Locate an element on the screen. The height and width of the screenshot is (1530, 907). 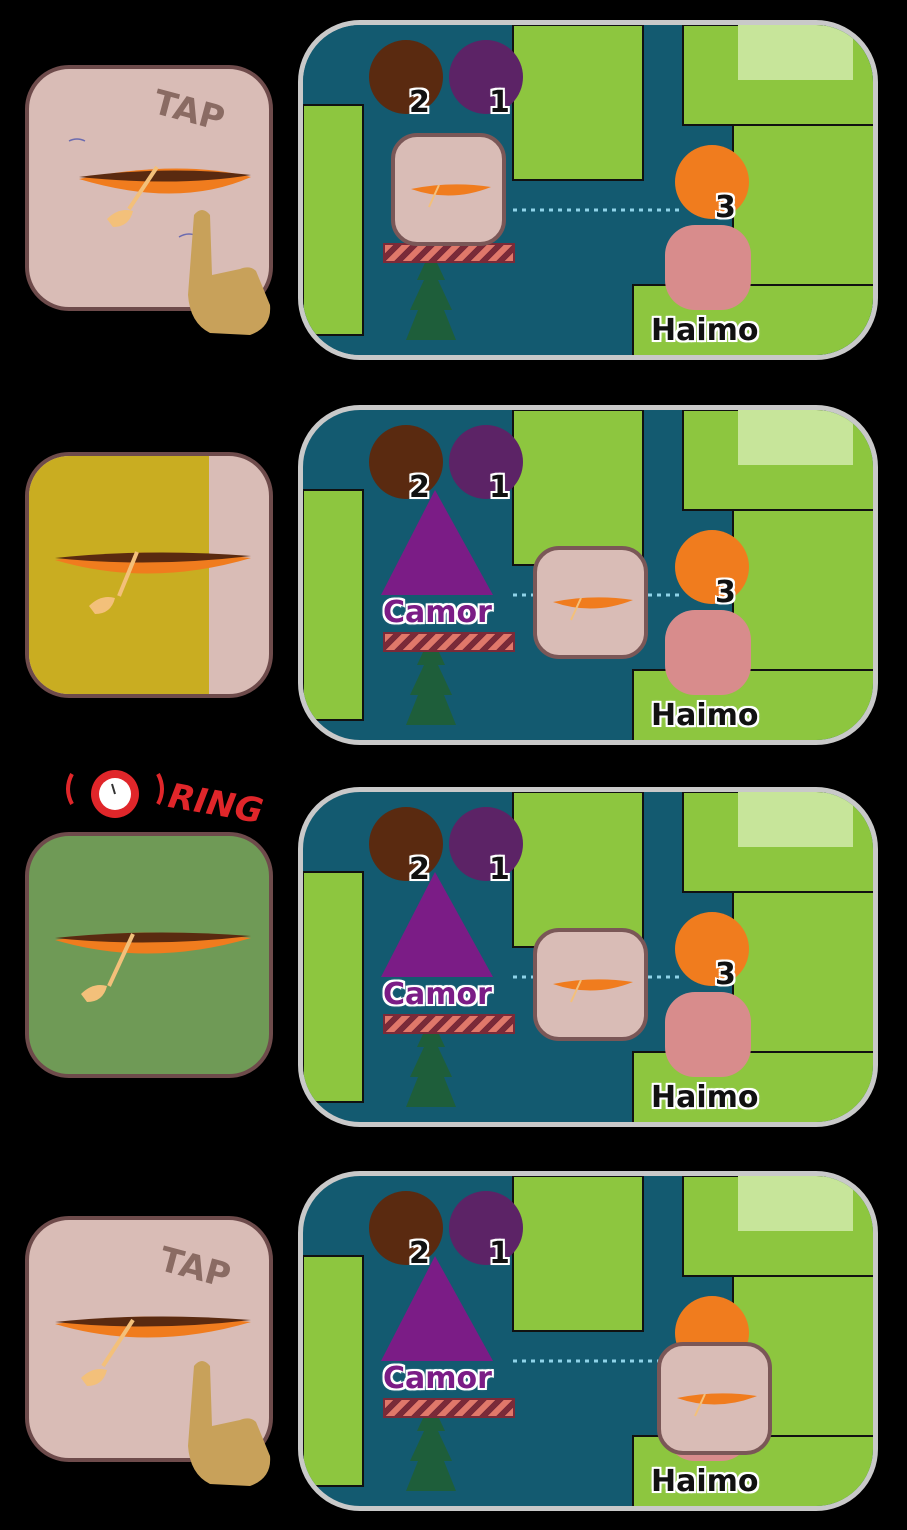
game-map: 2 1 Camor Haimo is located at coordinates (588, 1341).